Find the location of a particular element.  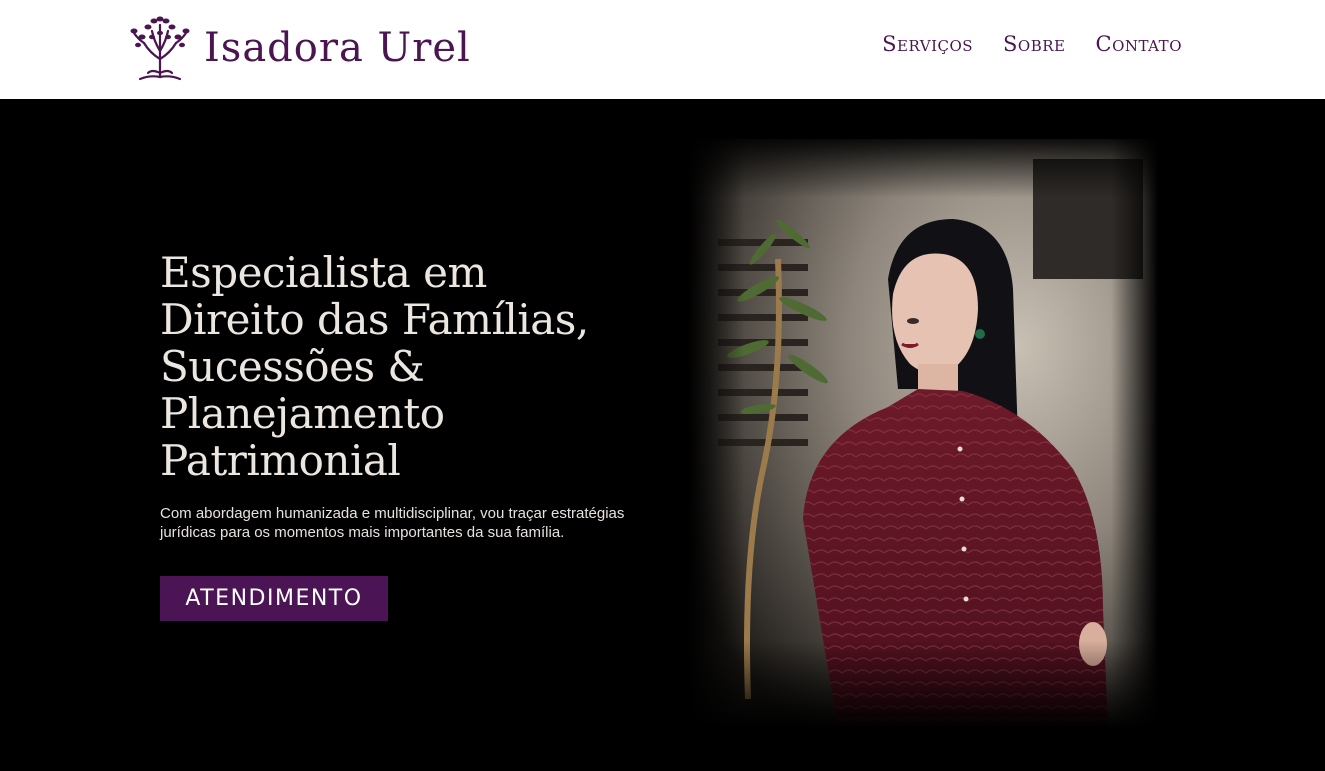

tree-icon is located at coordinates (160, 48).